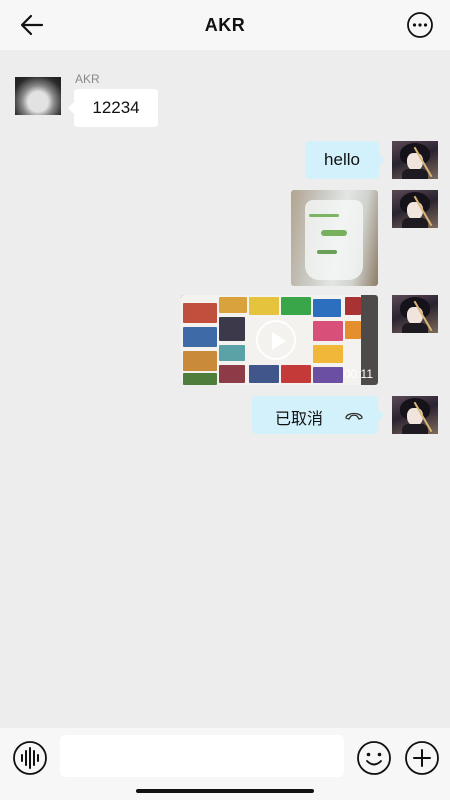 The width and height of the screenshot is (450, 800). I want to click on image-message, so click(334, 238).